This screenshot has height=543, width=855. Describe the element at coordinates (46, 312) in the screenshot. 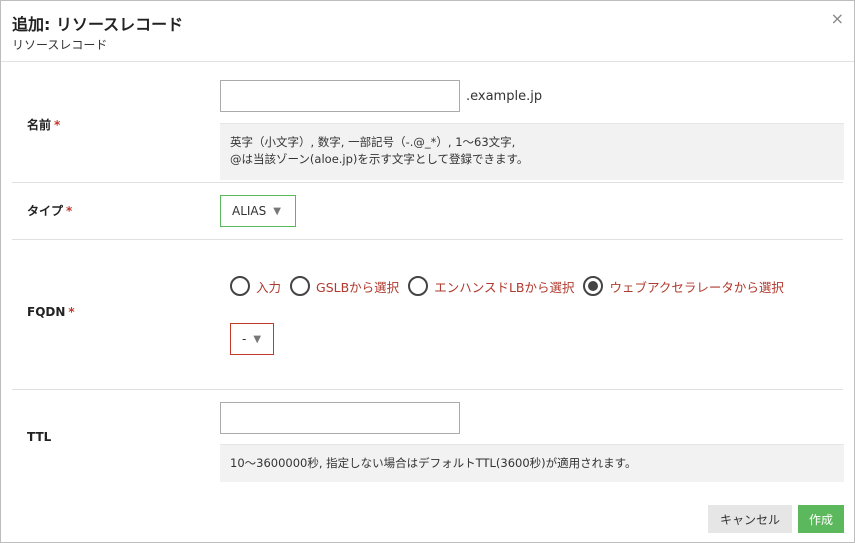

I see `fqdn-label-text: FQDN` at that location.